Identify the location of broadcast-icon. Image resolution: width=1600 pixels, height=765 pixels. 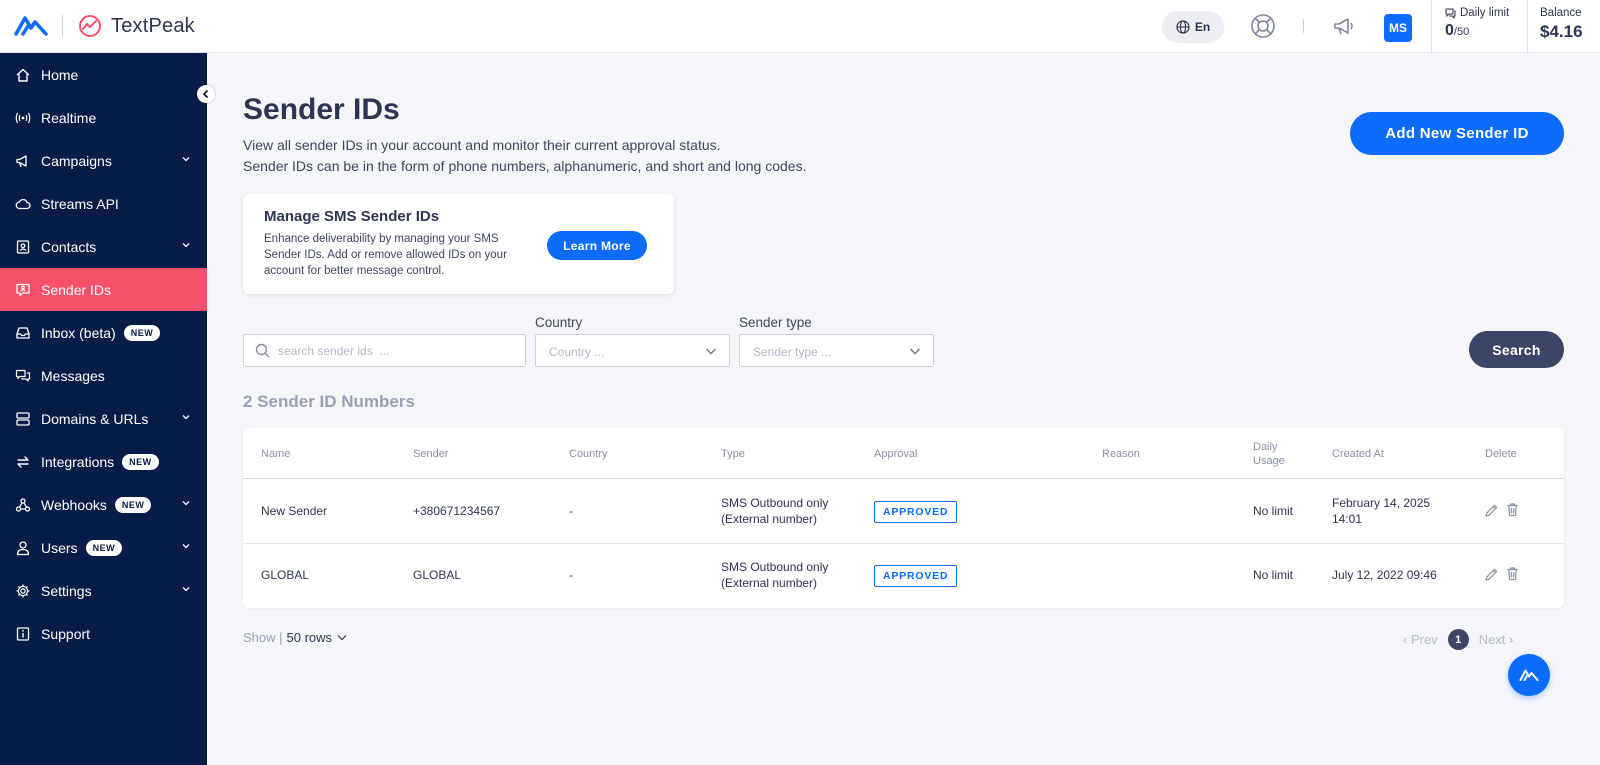
(23, 118).